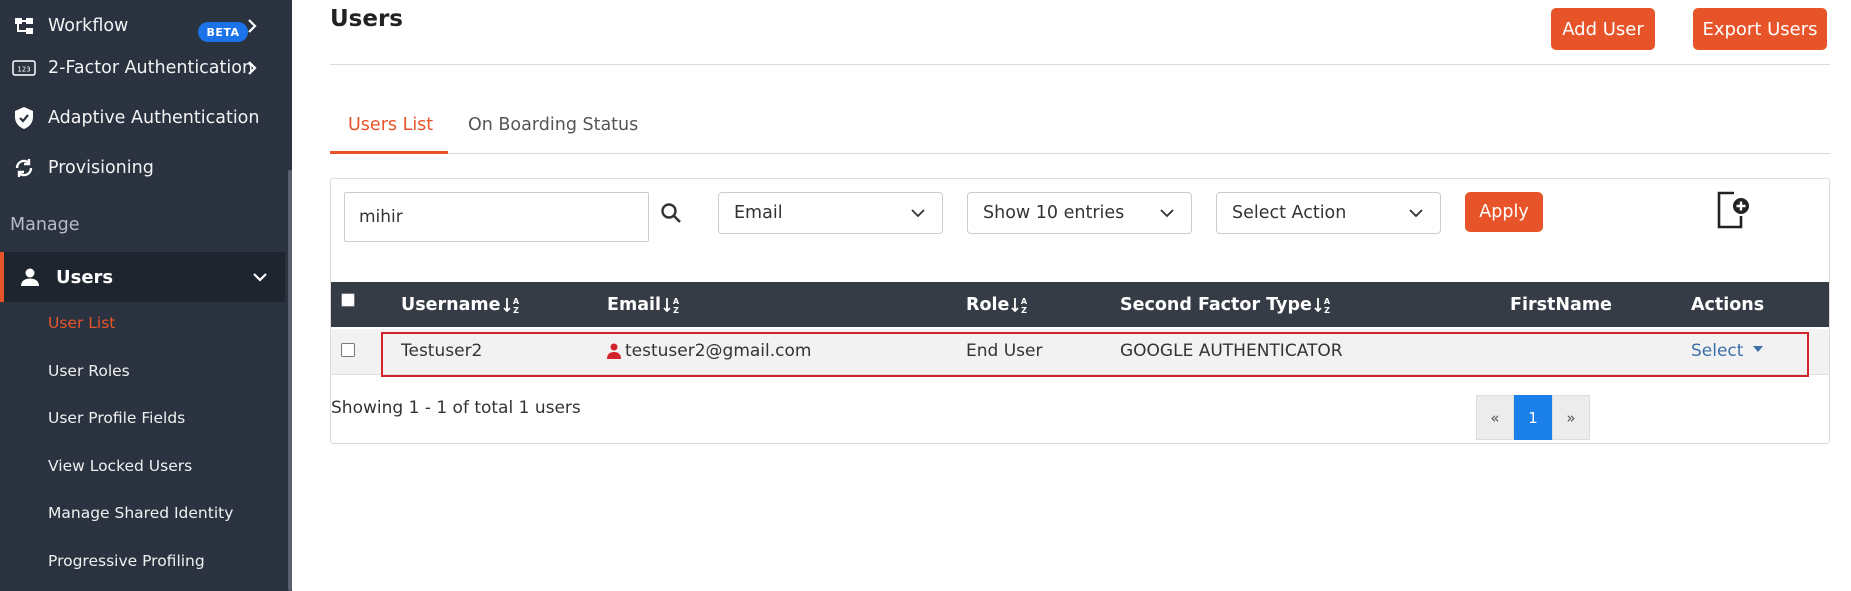  I want to click on column-header-email: Email AZ, so click(644, 305).